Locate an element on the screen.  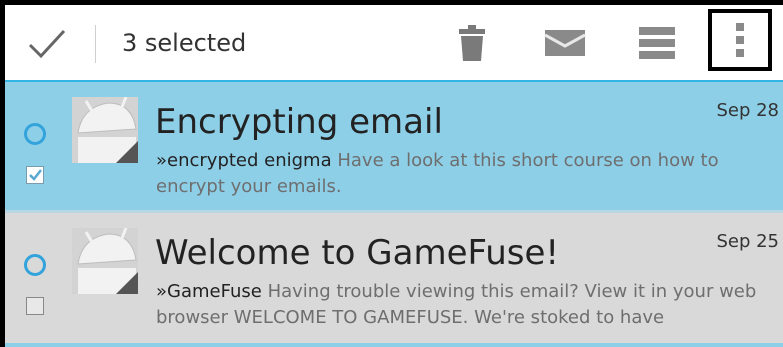
conversation-subject: Encrypting email is located at coordinates (299, 122).